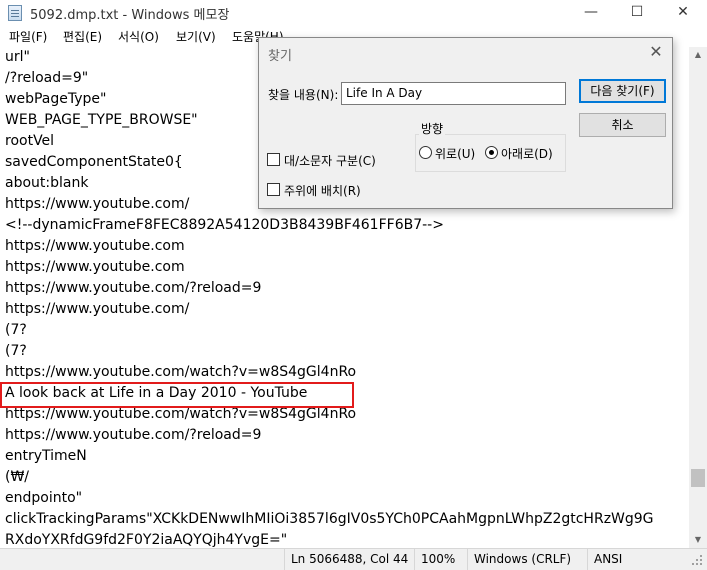 The width and height of the screenshot is (707, 570). Describe the element at coordinates (94, 162) in the screenshot. I see `text-line: savedComponentState0{` at that location.